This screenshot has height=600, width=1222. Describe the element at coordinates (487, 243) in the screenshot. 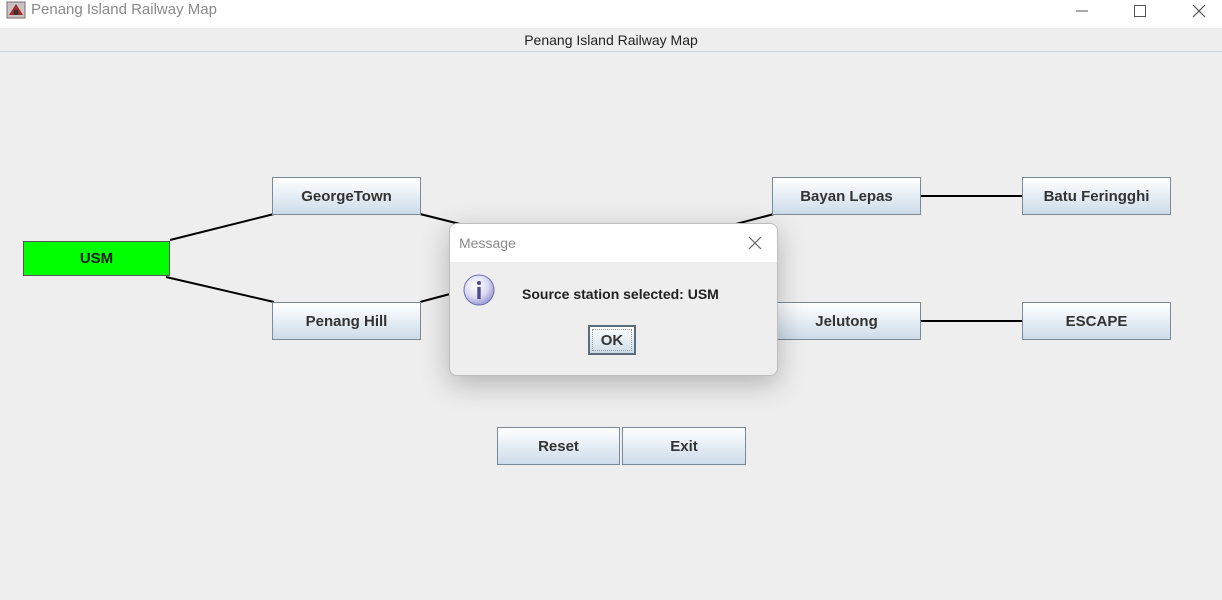

I see `dialog-title: Message` at that location.